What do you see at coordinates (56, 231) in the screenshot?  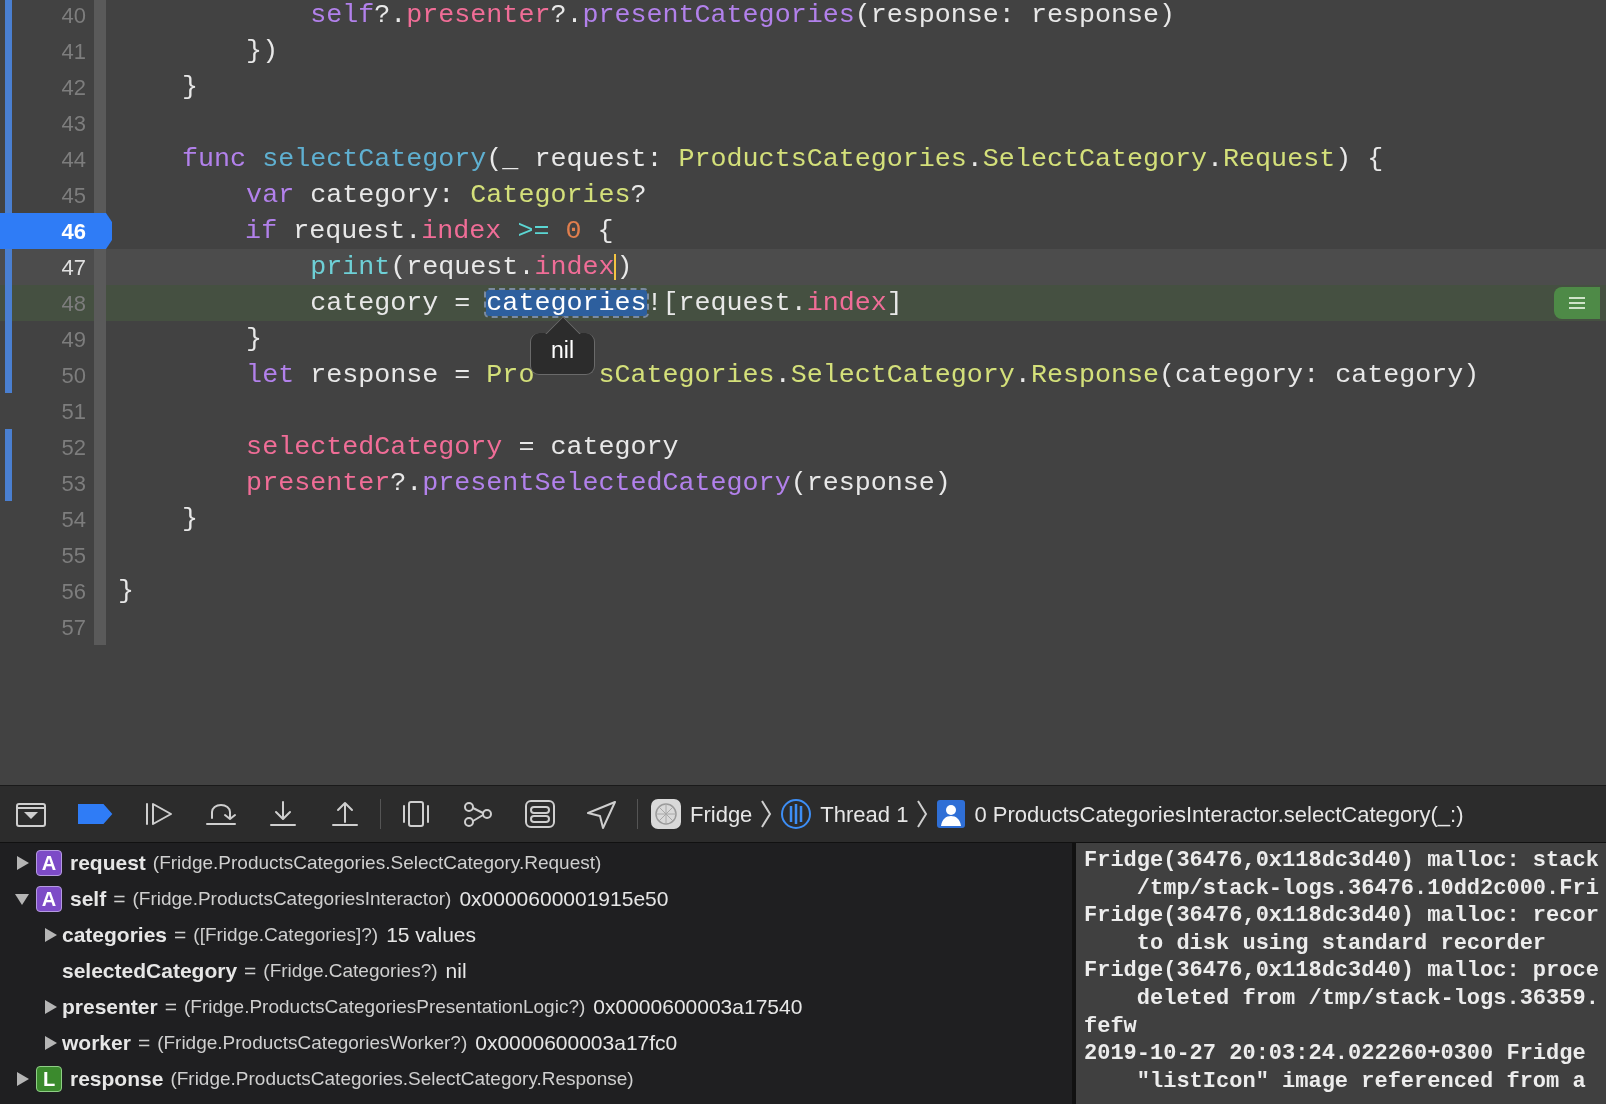 I see `breakpoint-marker: 46` at bounding box center [56, 231].